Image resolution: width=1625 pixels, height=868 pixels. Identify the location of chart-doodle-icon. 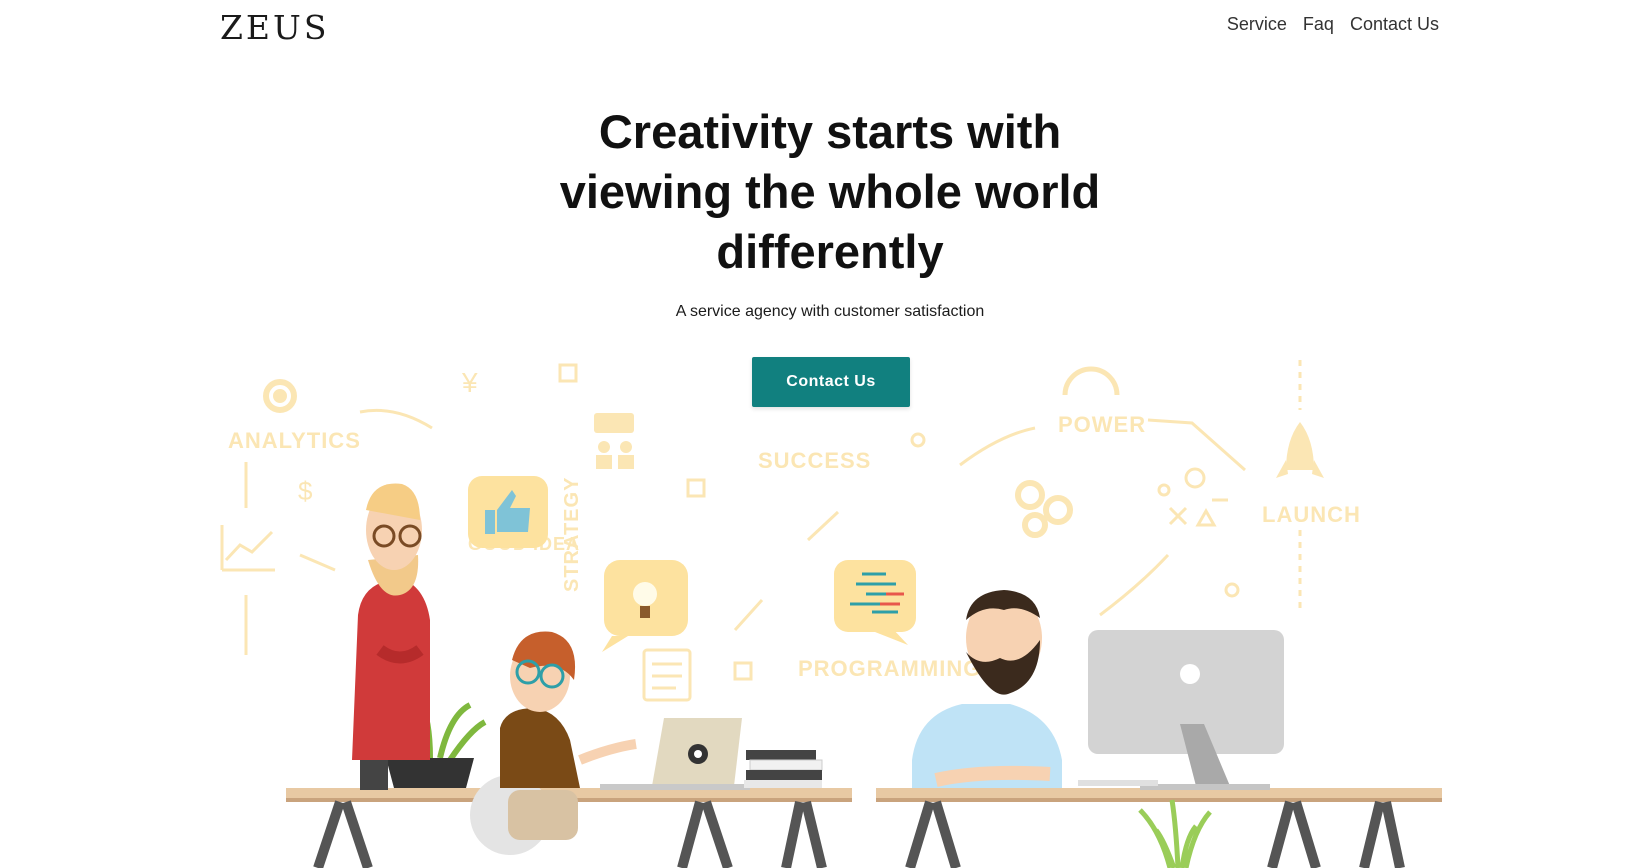
(247, 548).